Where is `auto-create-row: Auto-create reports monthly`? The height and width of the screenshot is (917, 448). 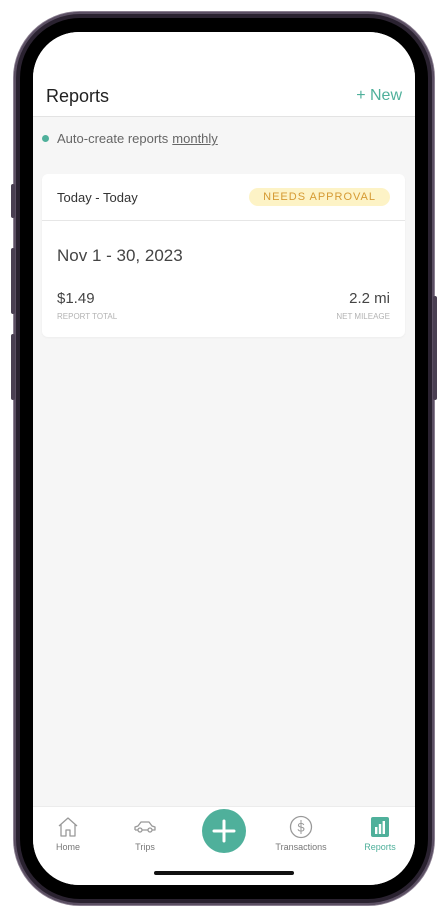
auto-create-row: Auto-create reports monthly is located at coordinates (130, 138).